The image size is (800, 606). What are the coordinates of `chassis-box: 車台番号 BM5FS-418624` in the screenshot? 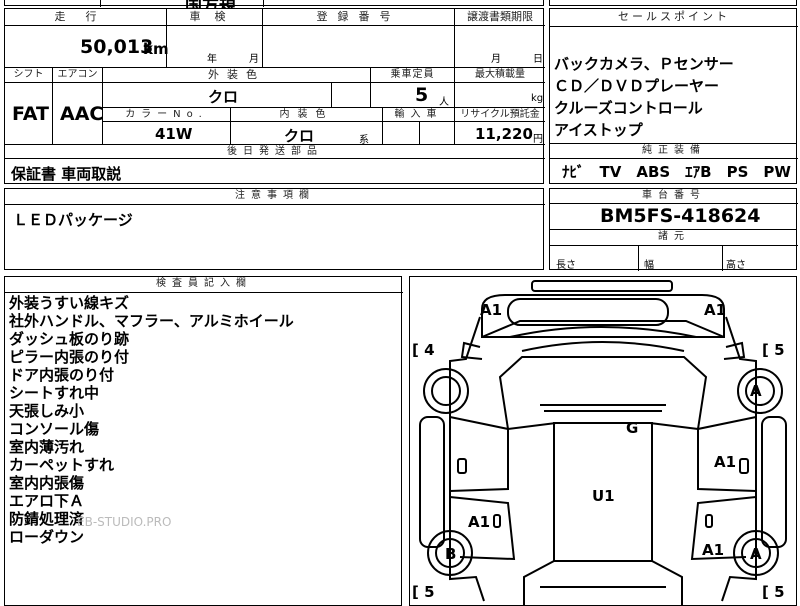 It's located at (673, 209).